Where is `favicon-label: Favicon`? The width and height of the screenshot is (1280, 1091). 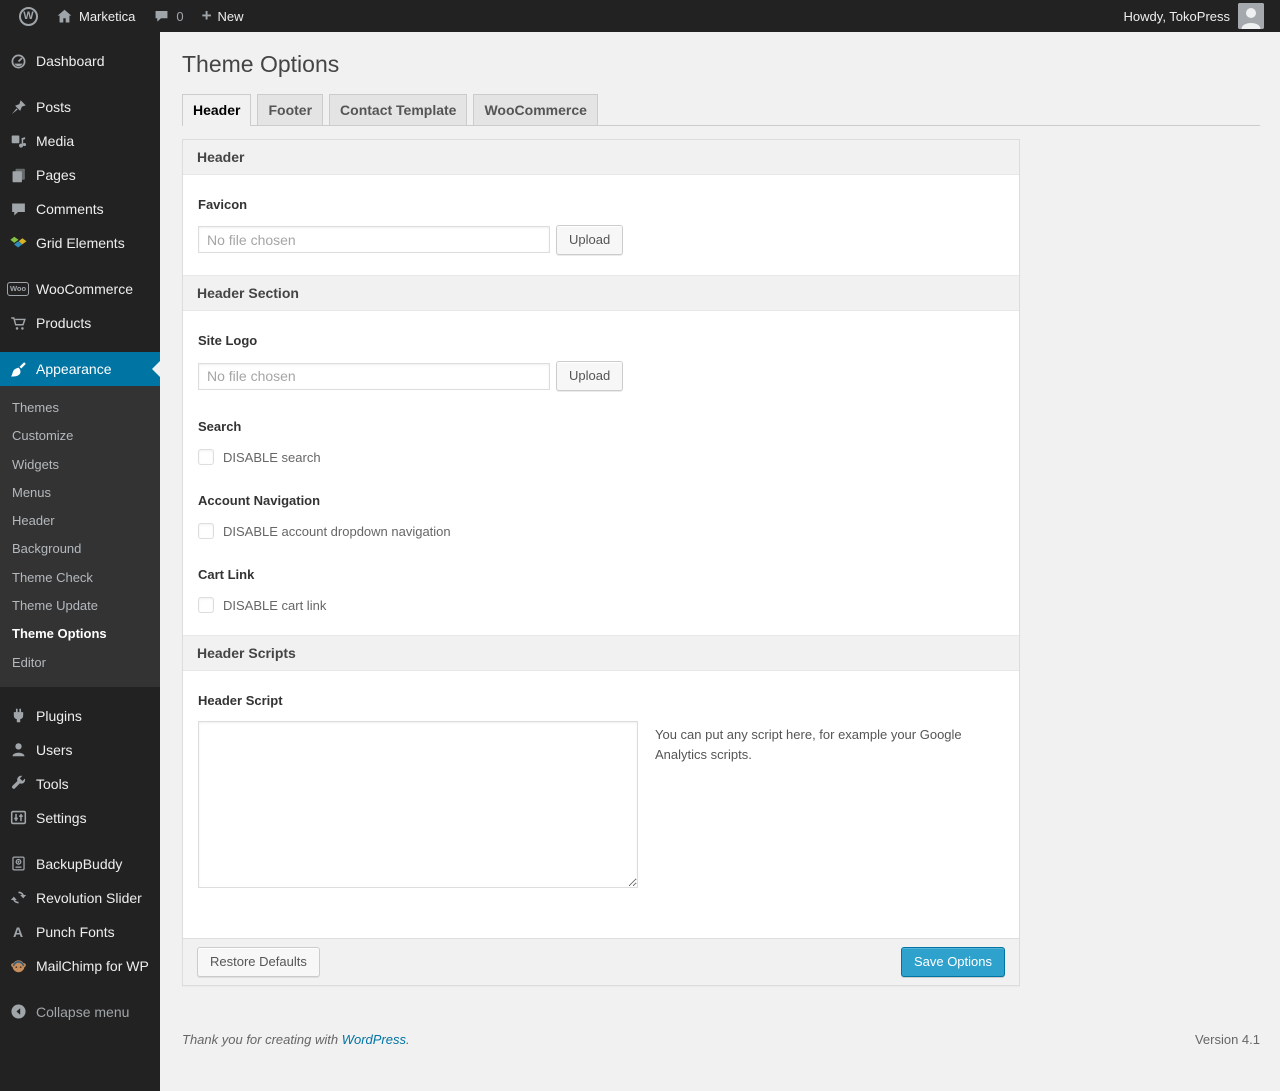 favicon-label: Favicon is located at coordinates (223, 204).